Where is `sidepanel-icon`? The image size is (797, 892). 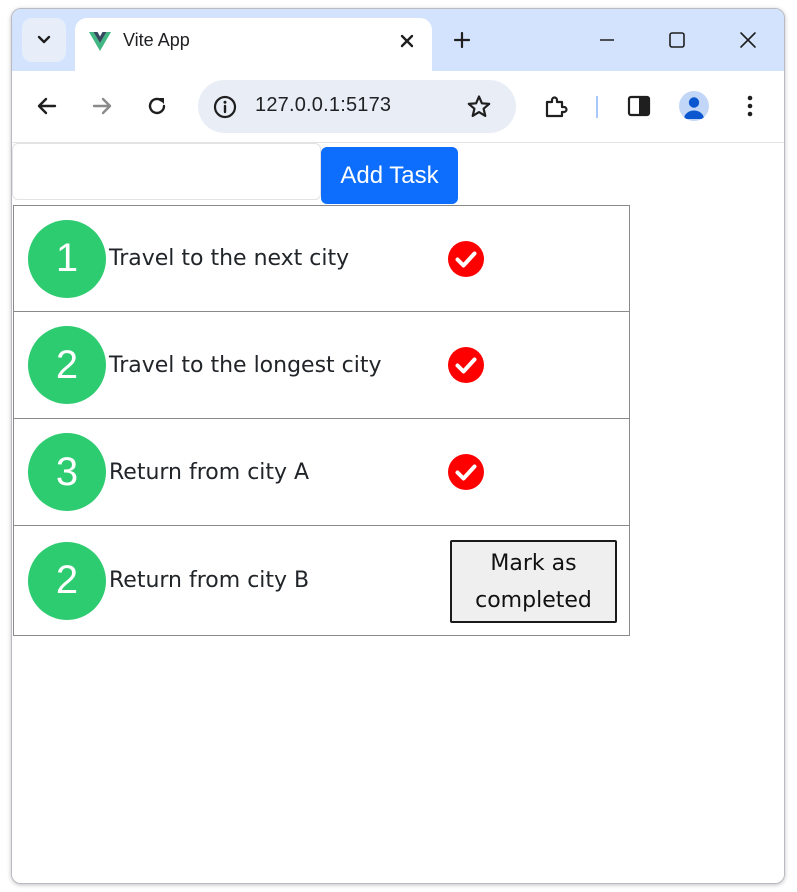
sidepanel-icon is located at coordinates (639, 106).